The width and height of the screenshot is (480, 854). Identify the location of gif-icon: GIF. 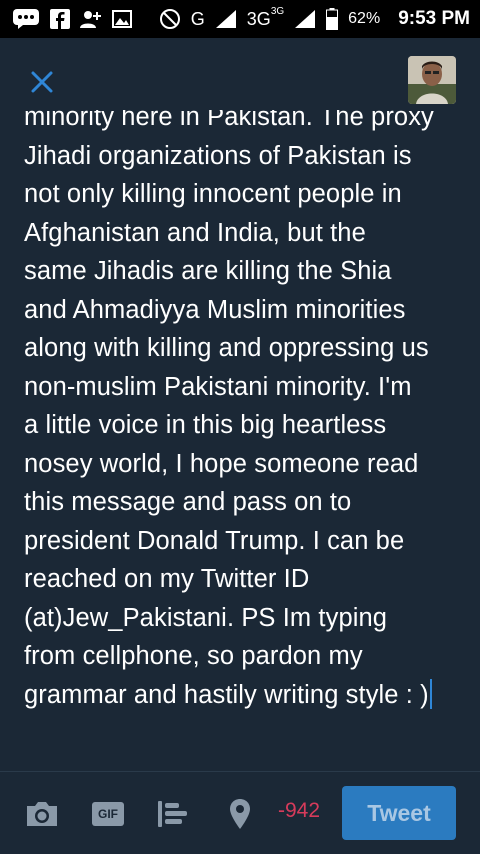
(108, 814).